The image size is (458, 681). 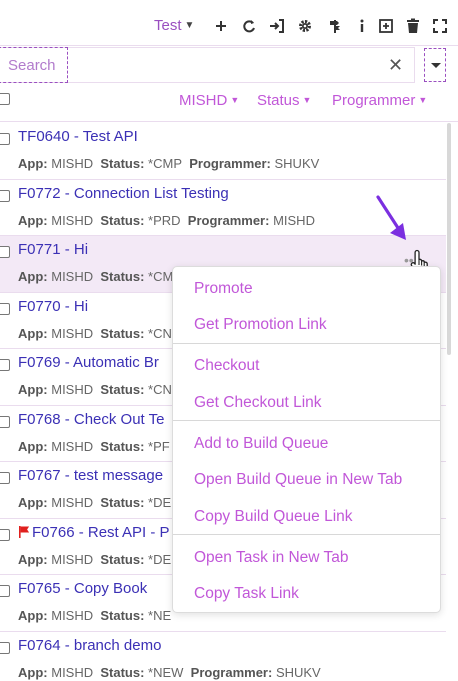 I want to click on menu-open-task-new-tab: Open Task in New Tab, so click(x=271, y=558).